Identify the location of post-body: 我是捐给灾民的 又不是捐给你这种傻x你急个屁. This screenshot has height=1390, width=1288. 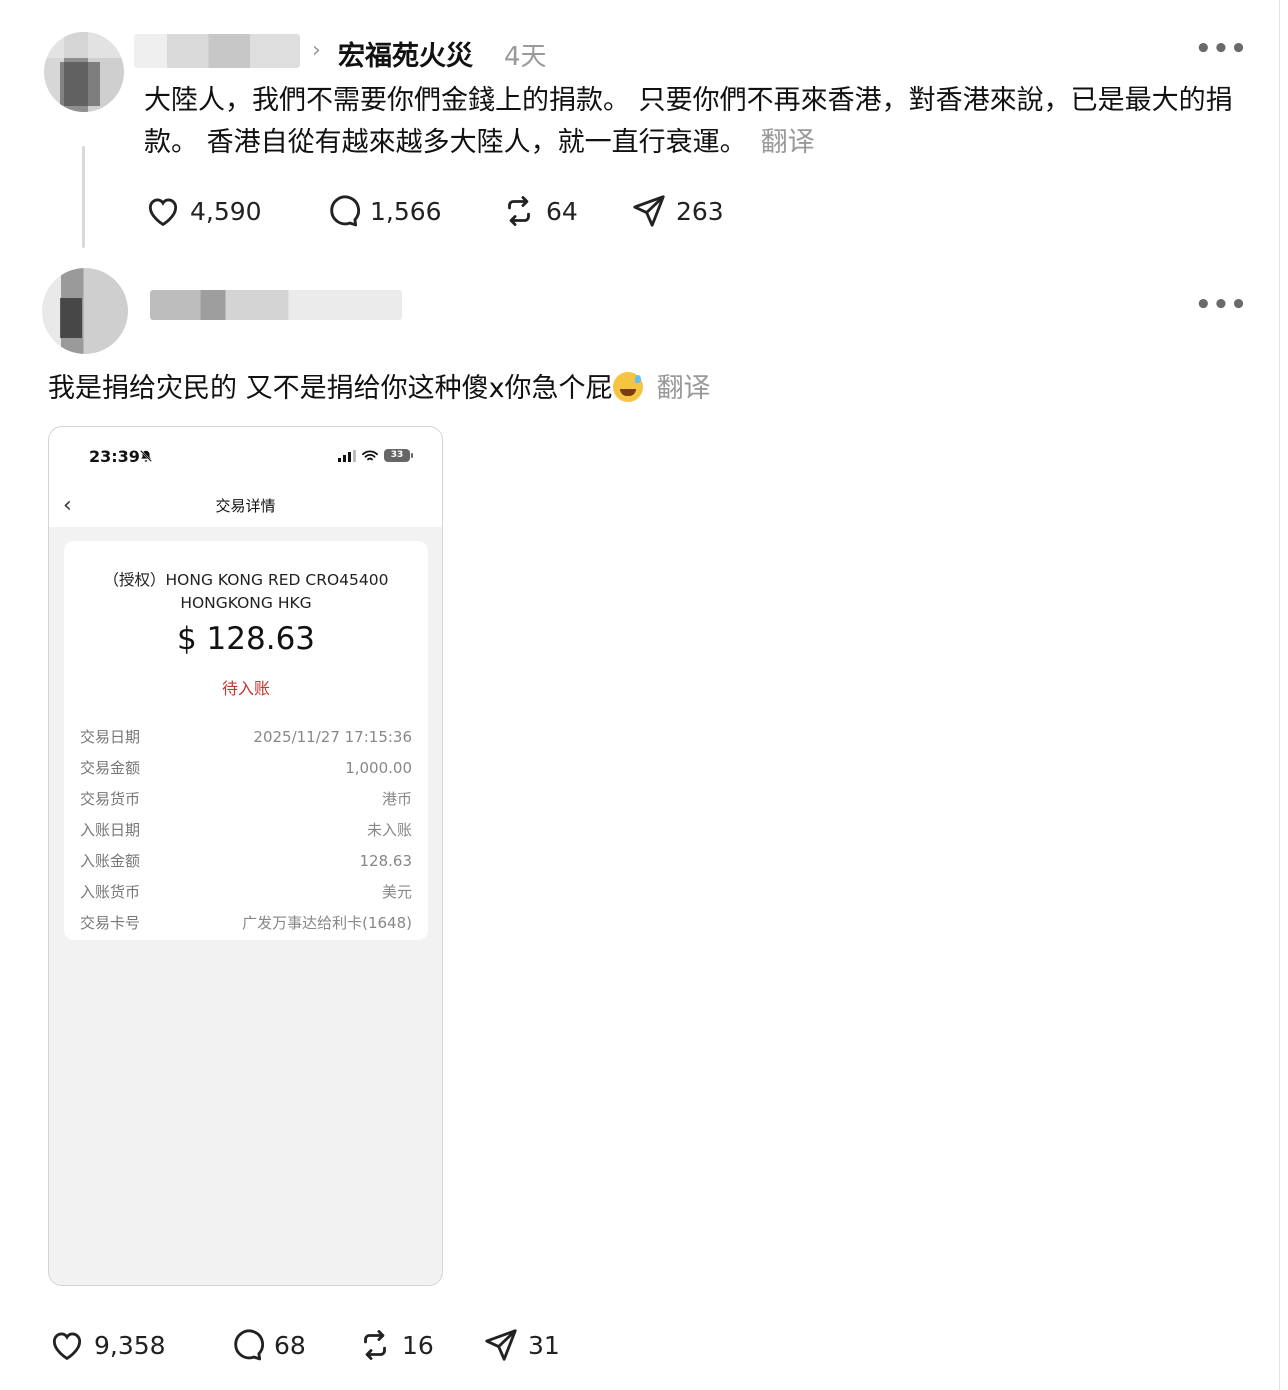
(330, 388).